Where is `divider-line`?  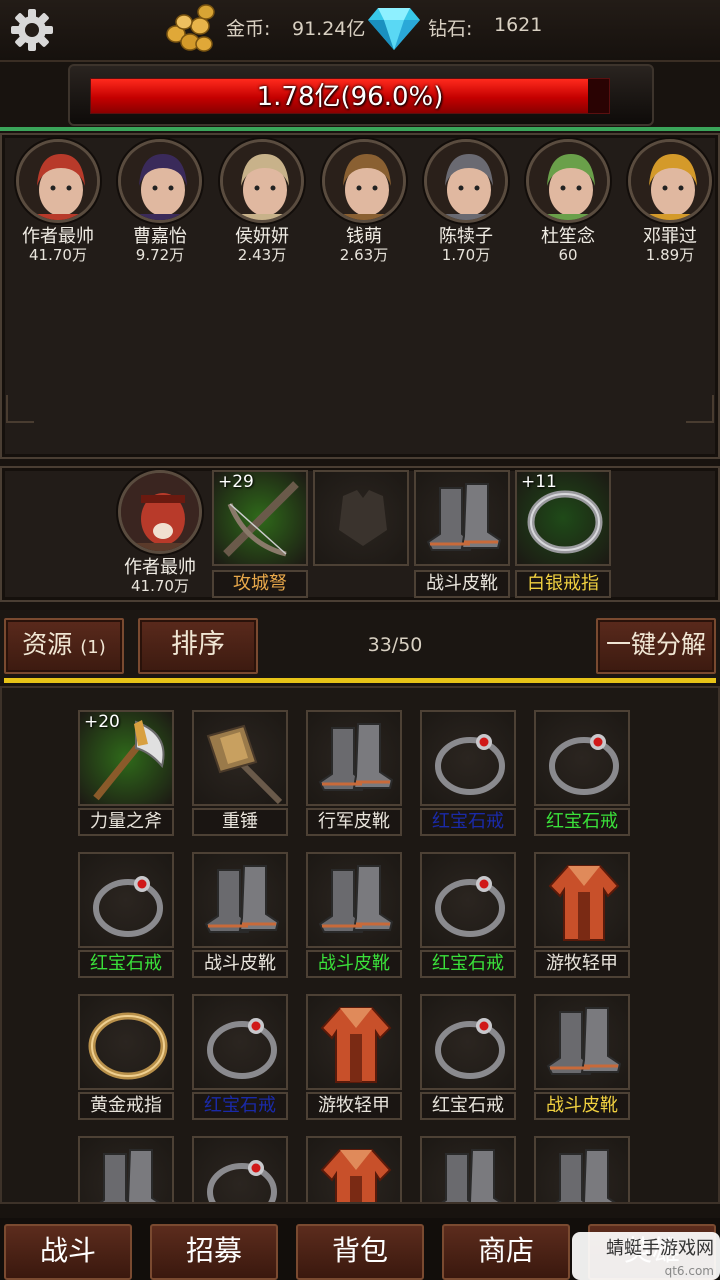 divider-line is located at coordinates (360, 129).